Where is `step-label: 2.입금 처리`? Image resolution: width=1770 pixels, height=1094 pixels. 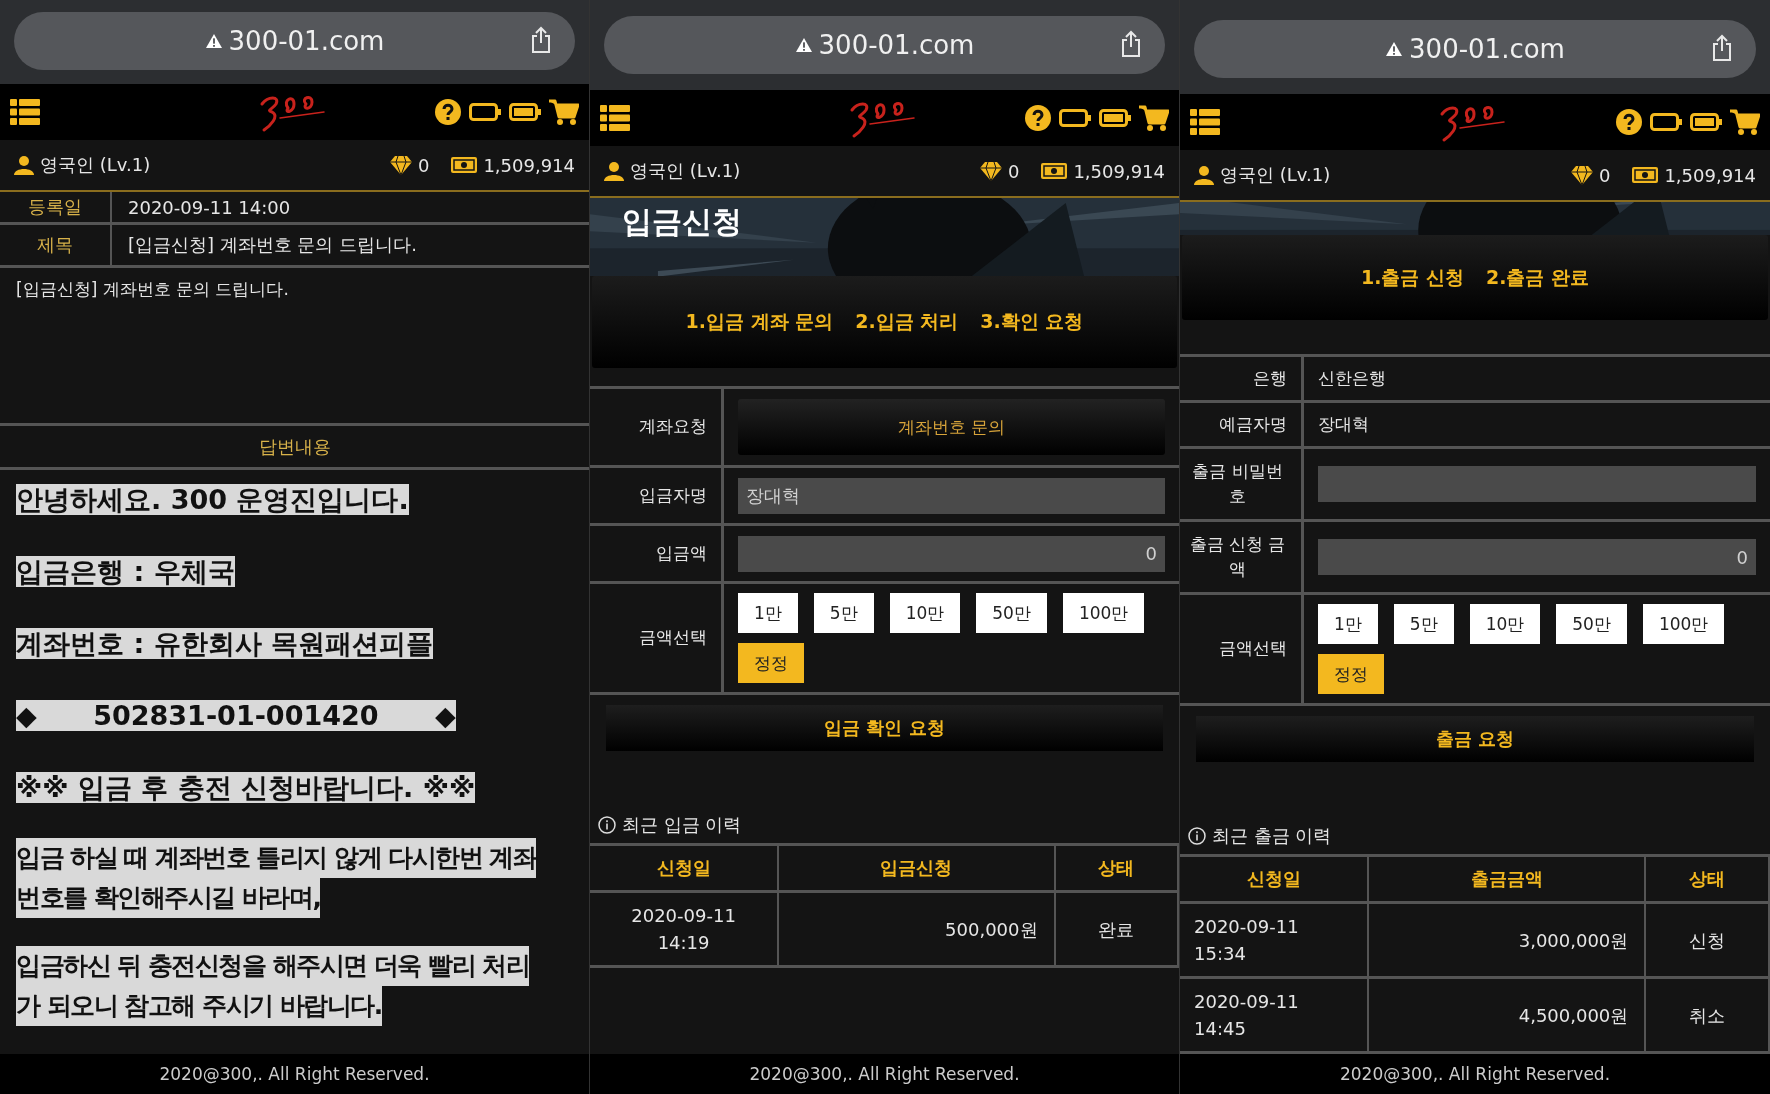
step-label: 2.입금 처리 is located at coordinates (907, 321).